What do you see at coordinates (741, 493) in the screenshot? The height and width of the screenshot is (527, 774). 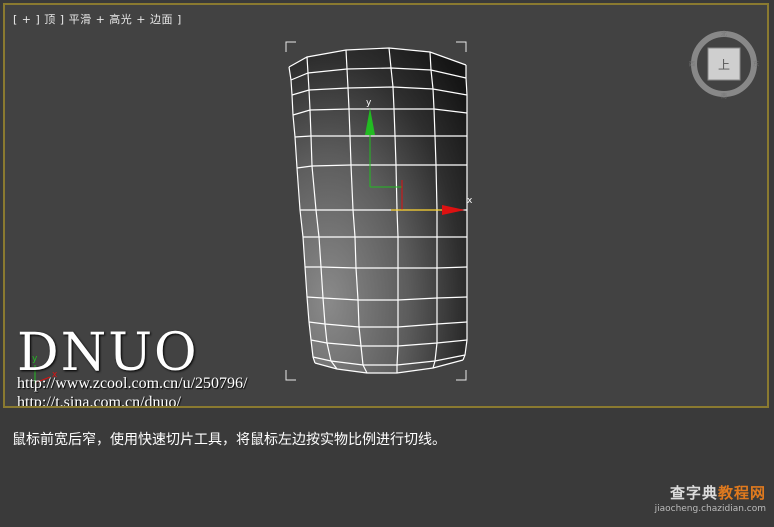 I see `logo-highlight: 教程网` at bounding box center [741, 493].